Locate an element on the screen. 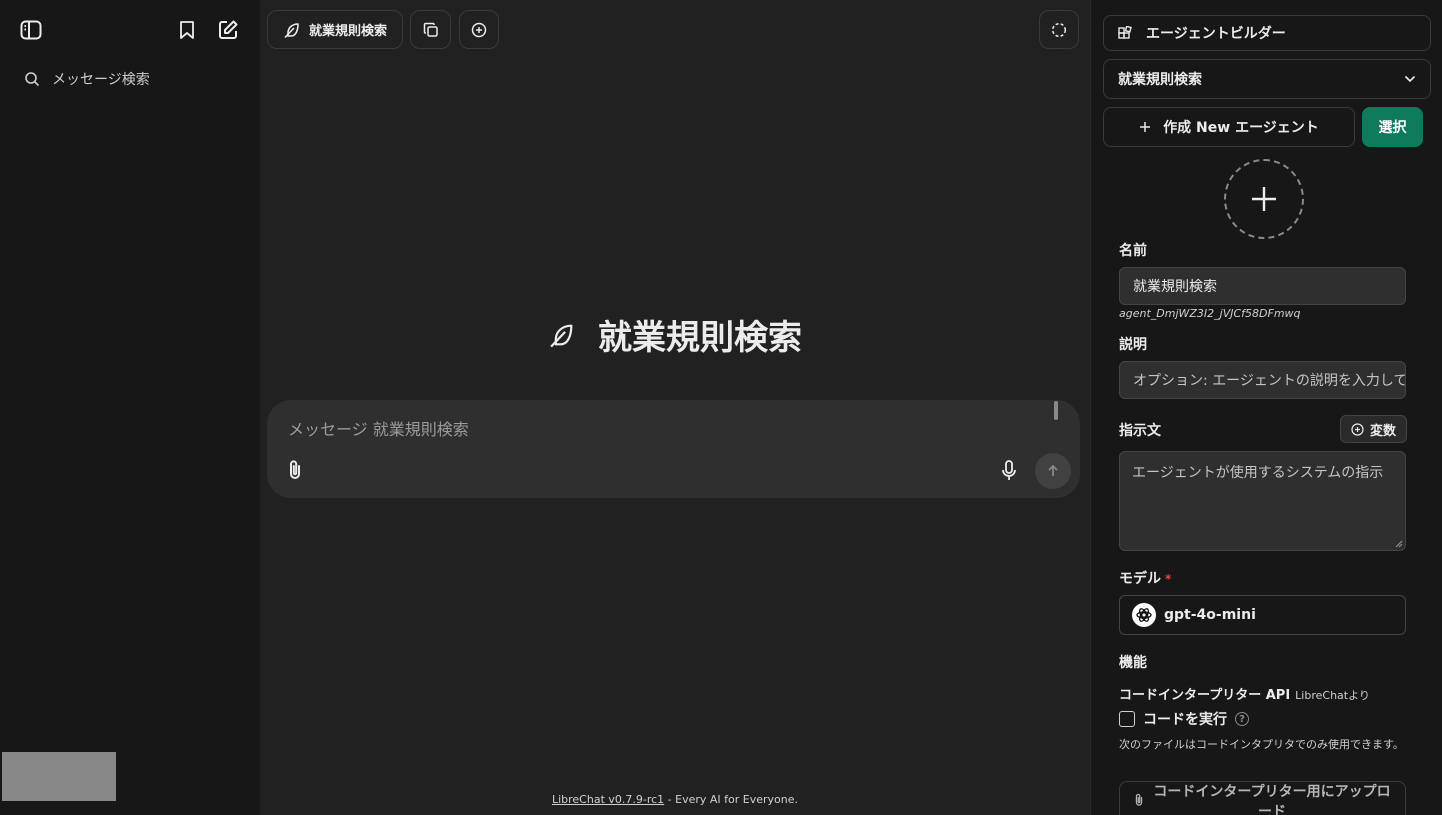  code-interpreter-title-text: コードインタープリター API is located at coordinates (1205, 695).